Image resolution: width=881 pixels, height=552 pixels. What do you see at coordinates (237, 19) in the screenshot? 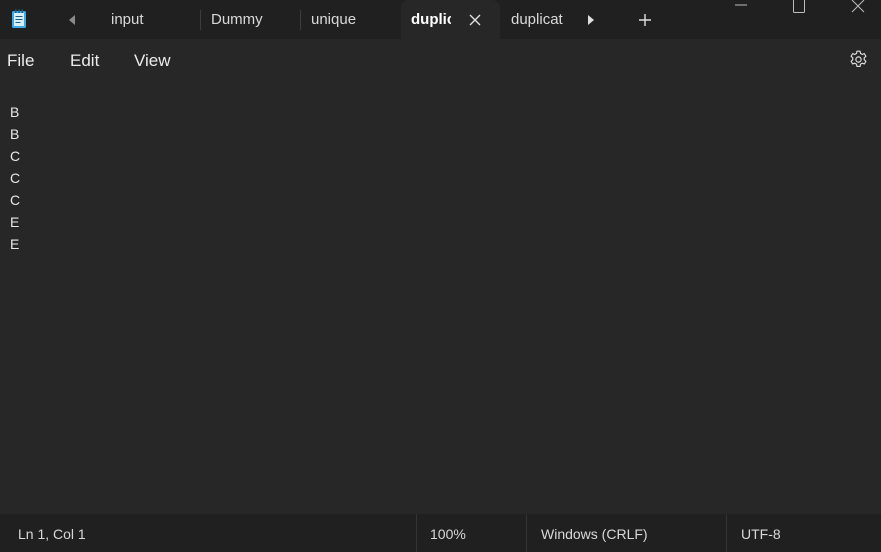
I see `tab-label: Dummy` at bounding box center [237, 19].